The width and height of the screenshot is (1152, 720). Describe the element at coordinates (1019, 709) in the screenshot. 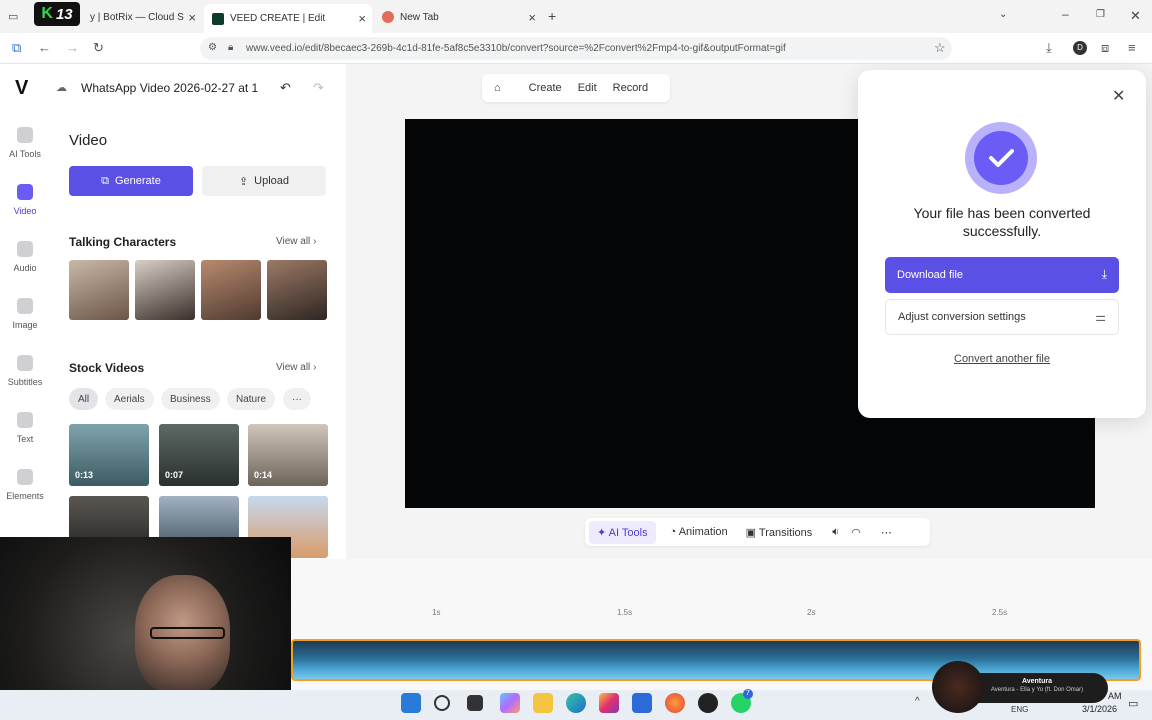

I see `language-indicator: ENG` at that location.